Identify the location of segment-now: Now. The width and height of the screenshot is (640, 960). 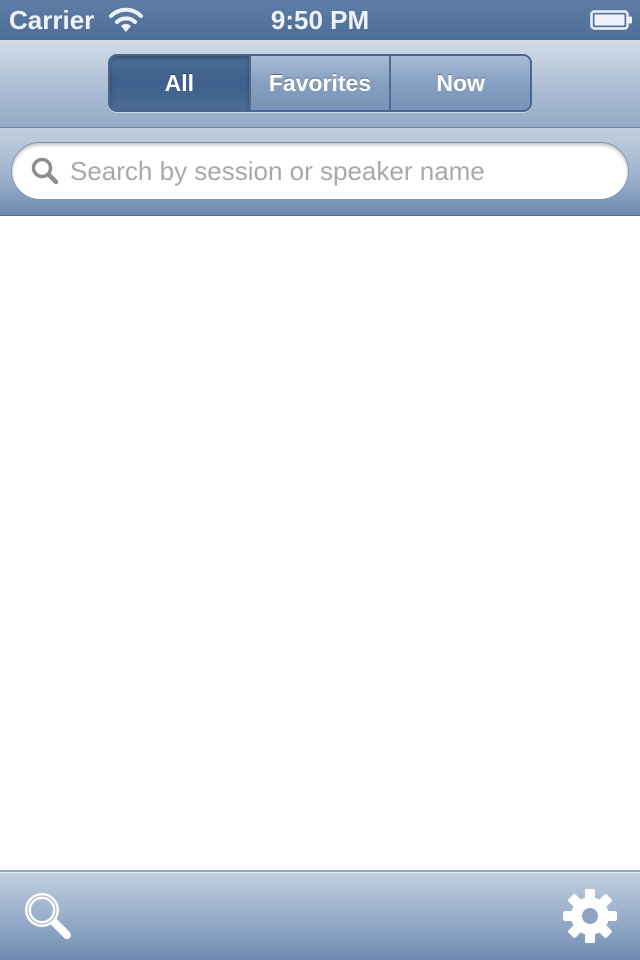
(459, 83).